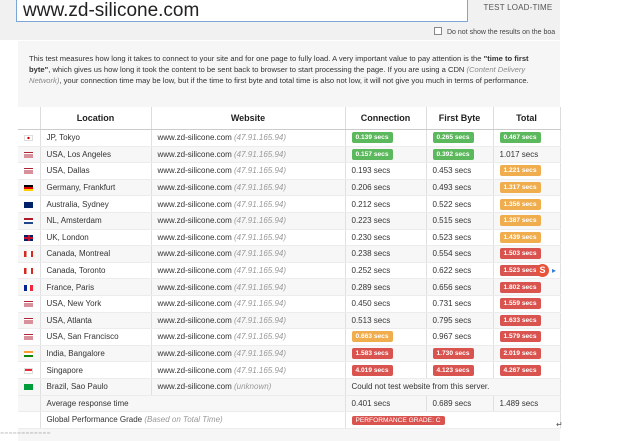 This screenshot has height=441, width=622. Describe the element at coordinates (372, 354) in the screenshot. I see `connection-cell-badge: 1.583 secs` at that location.